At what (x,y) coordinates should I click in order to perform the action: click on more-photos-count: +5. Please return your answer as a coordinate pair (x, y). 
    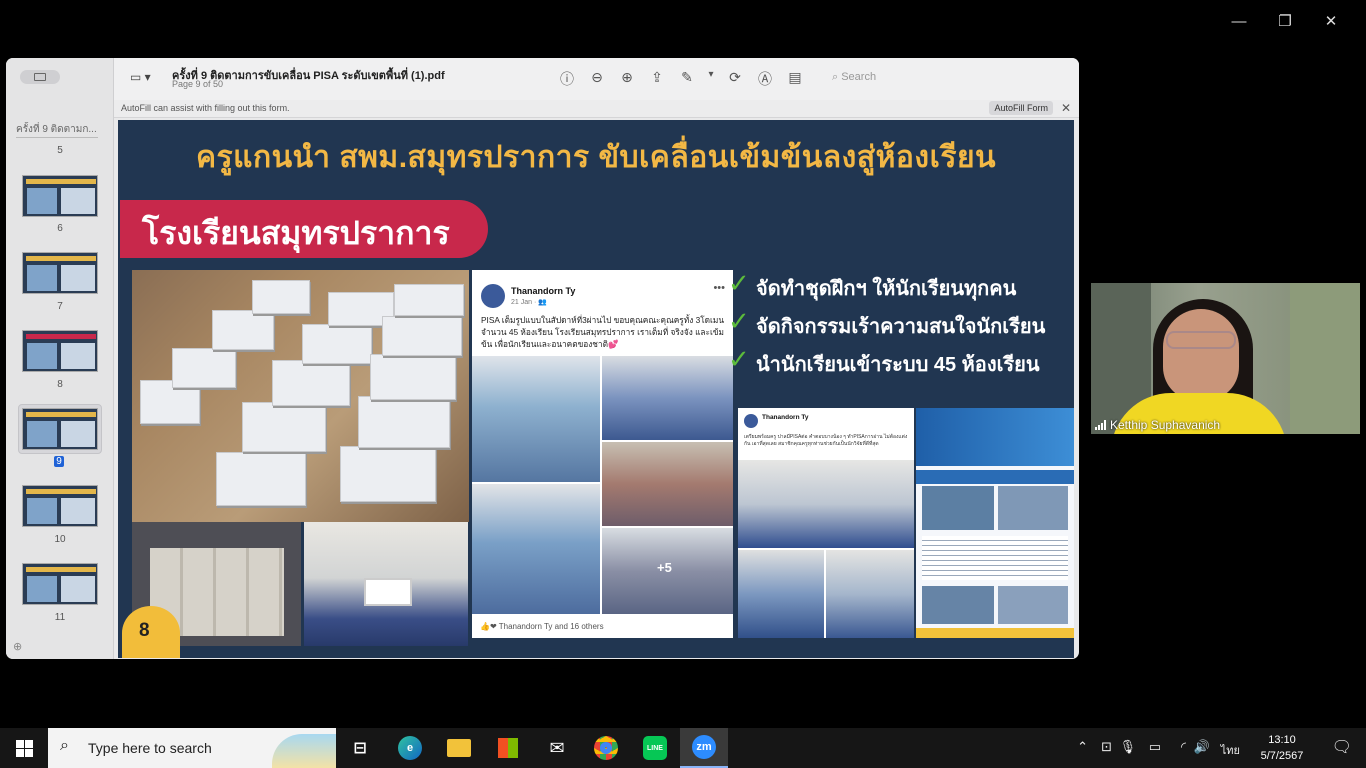
    Looking at the image, I should click on (664, 567).